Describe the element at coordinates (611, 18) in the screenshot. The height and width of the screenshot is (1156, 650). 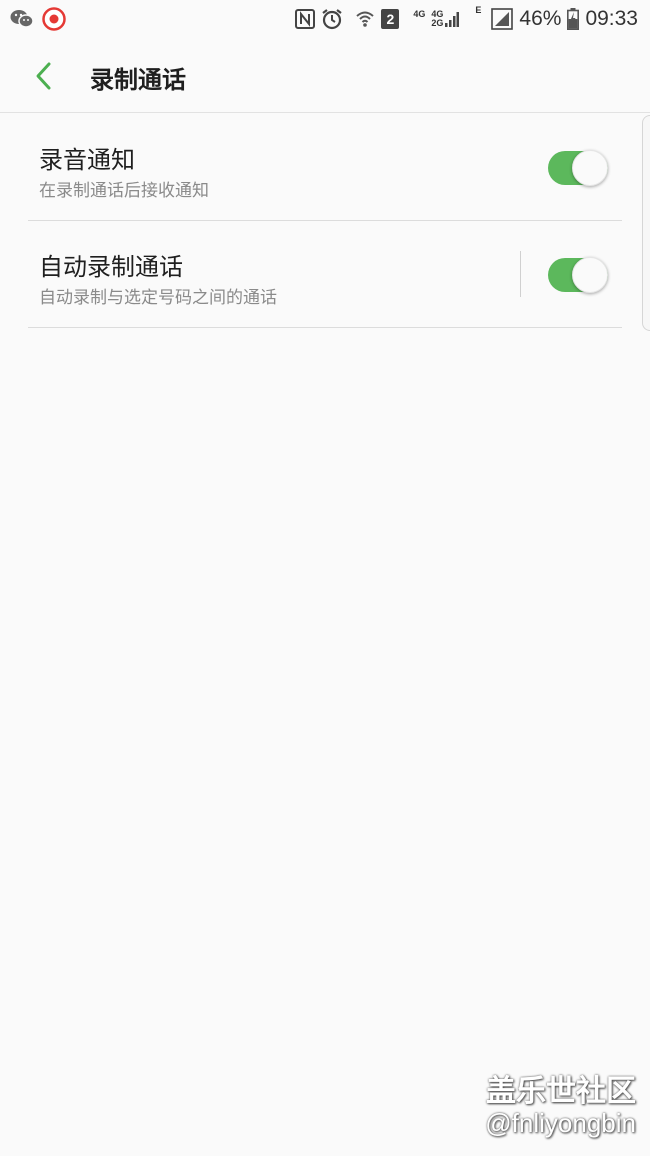
I see `clock-time: 09:33` at that location.